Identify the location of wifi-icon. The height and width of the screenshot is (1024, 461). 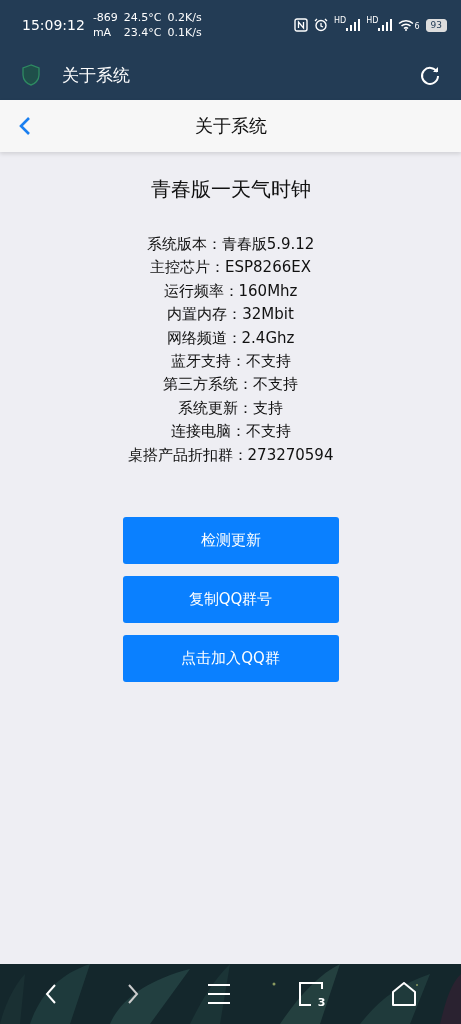
(406, 25).